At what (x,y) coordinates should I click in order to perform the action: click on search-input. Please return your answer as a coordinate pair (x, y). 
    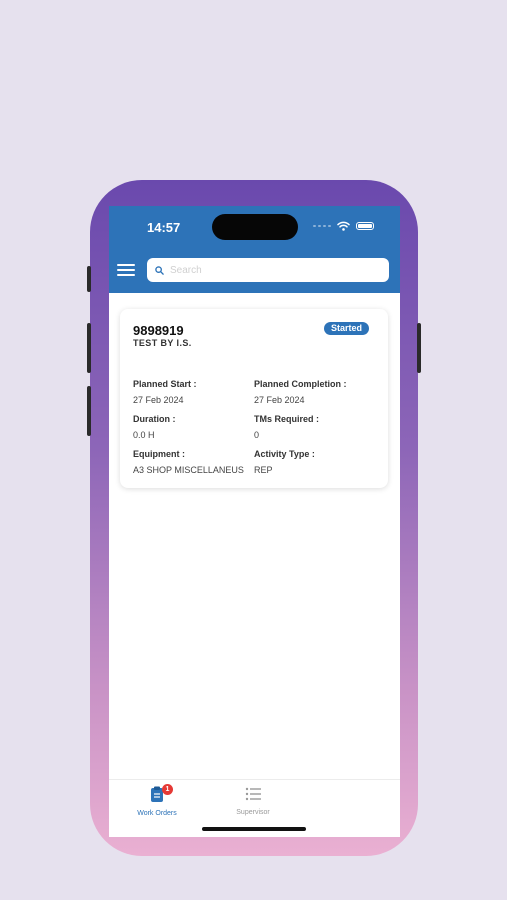
    Looking at the image, I should click on (270, 270).